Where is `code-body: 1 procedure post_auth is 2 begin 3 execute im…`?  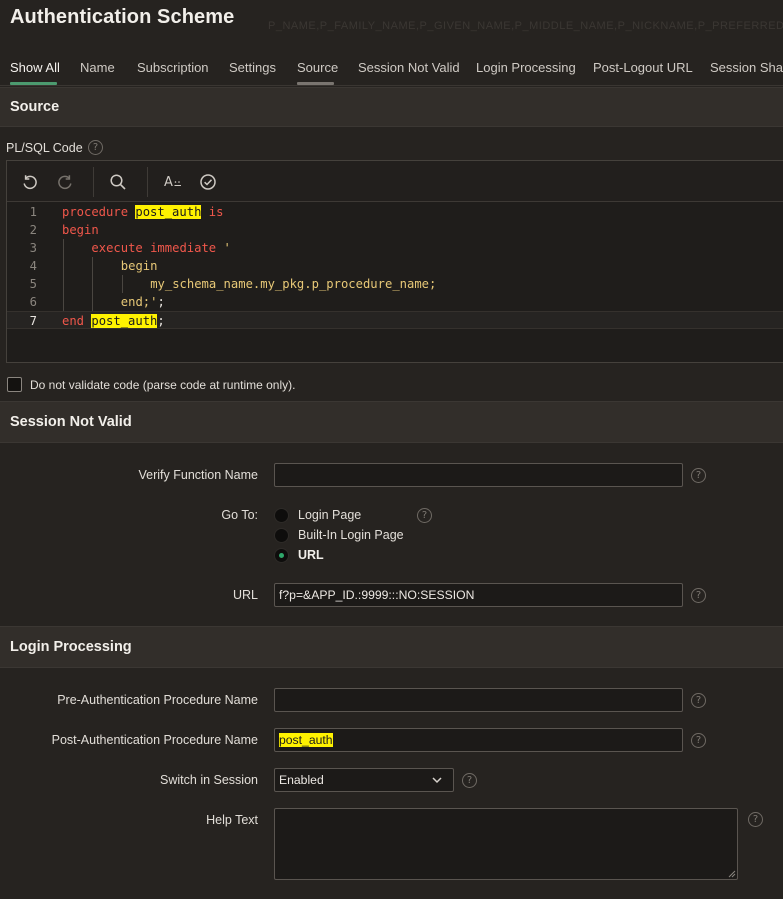 code-body: 1 procedure post_auth is 2 begin 3 execute im… is located at coordinates (395, 266).